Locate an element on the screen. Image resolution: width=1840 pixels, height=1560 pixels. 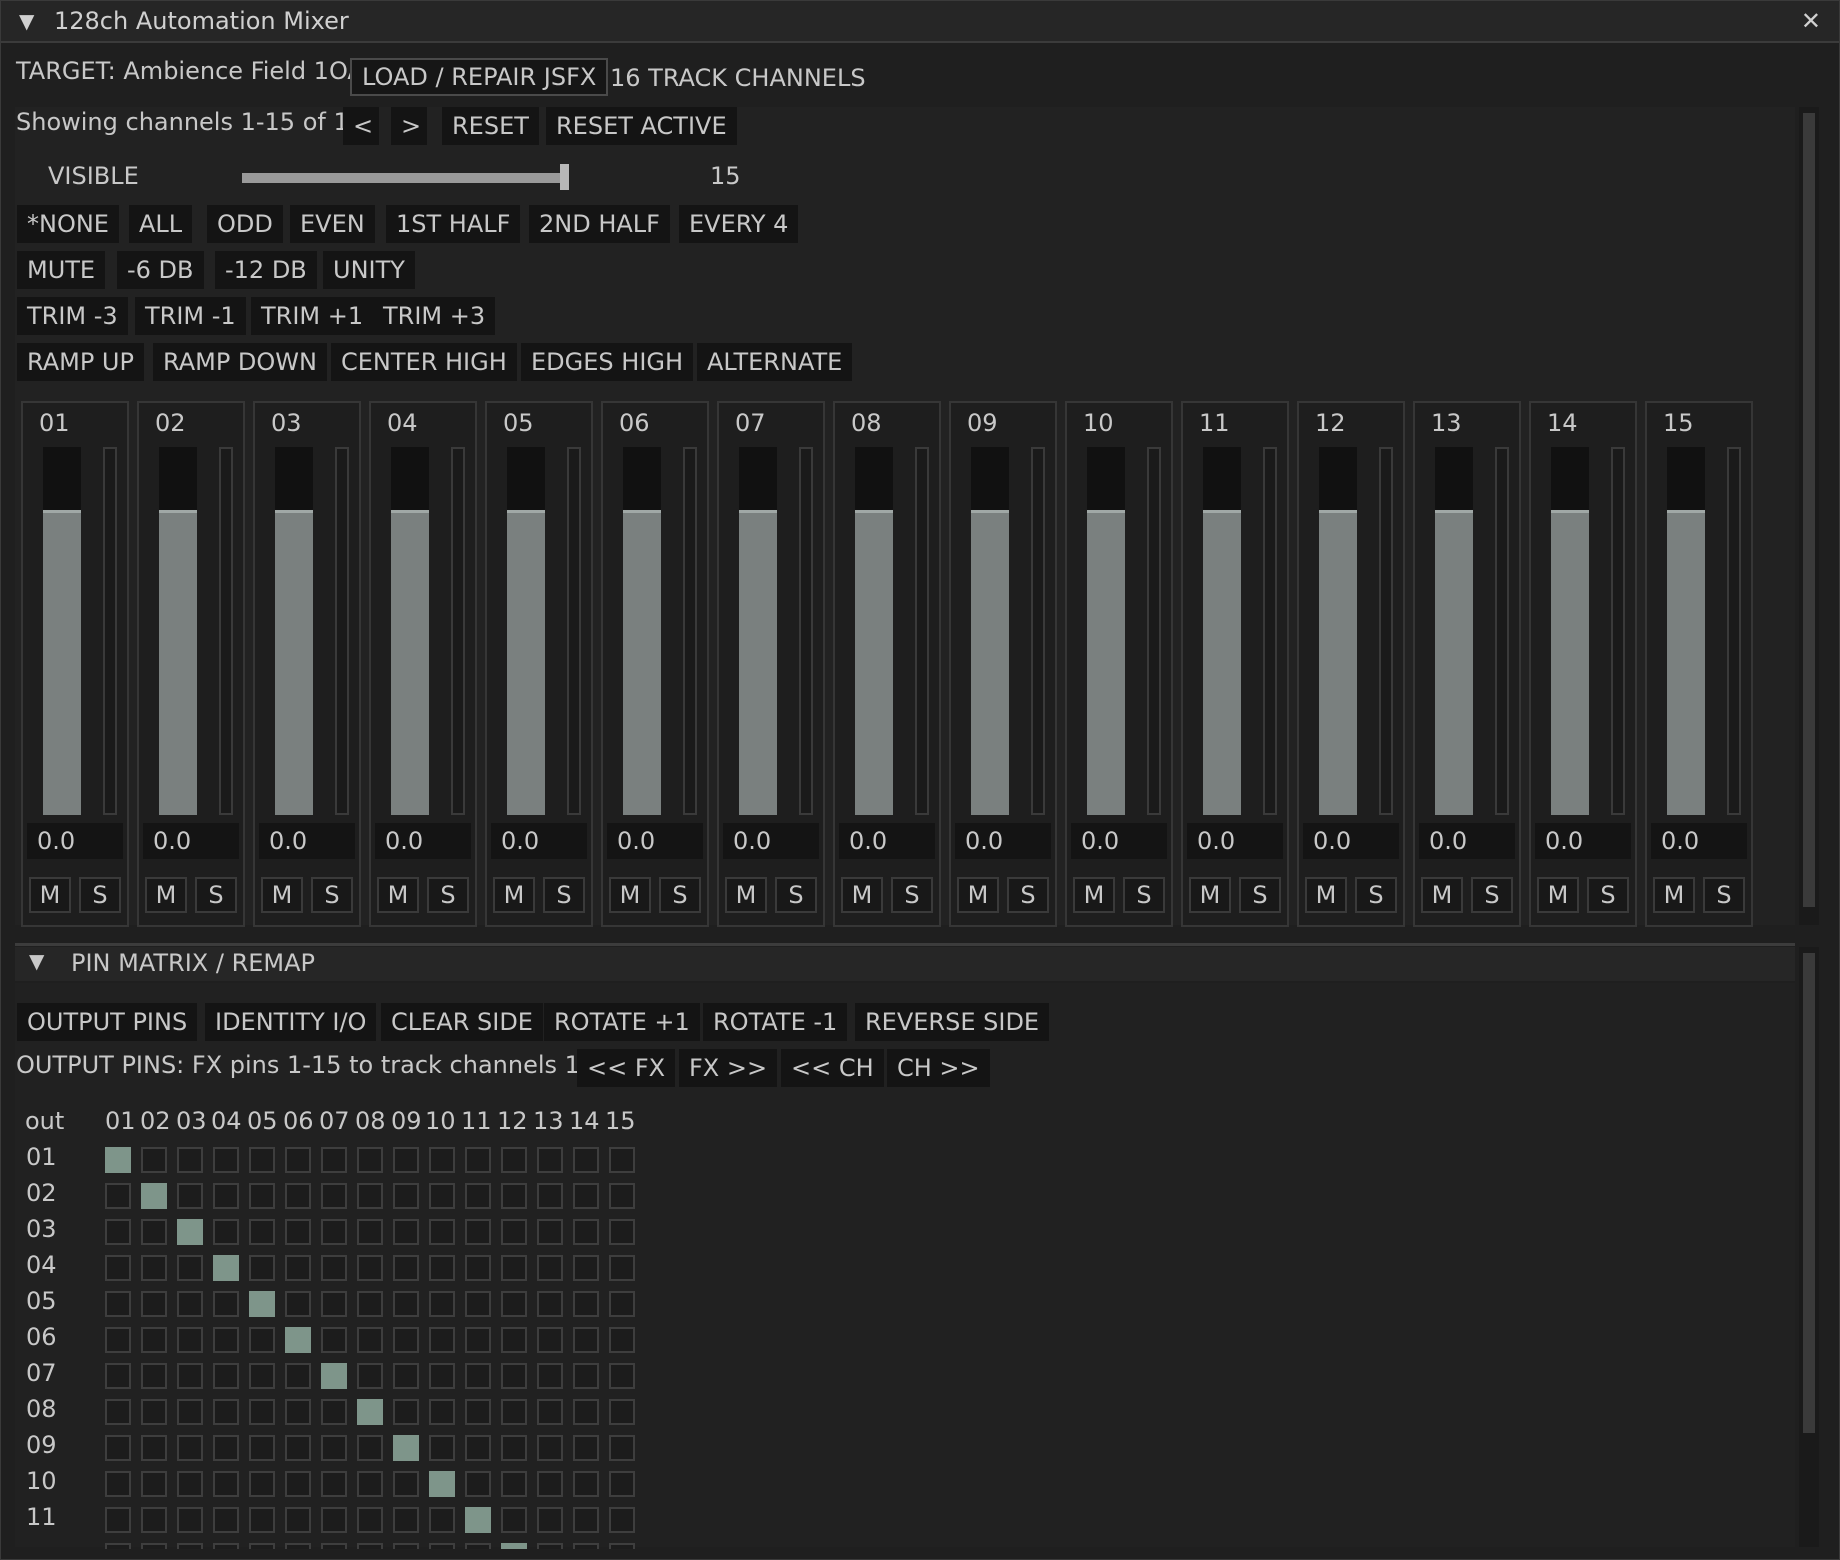
clear-side-button: CLEAR SIDE is located at coordinates (462, 1022).